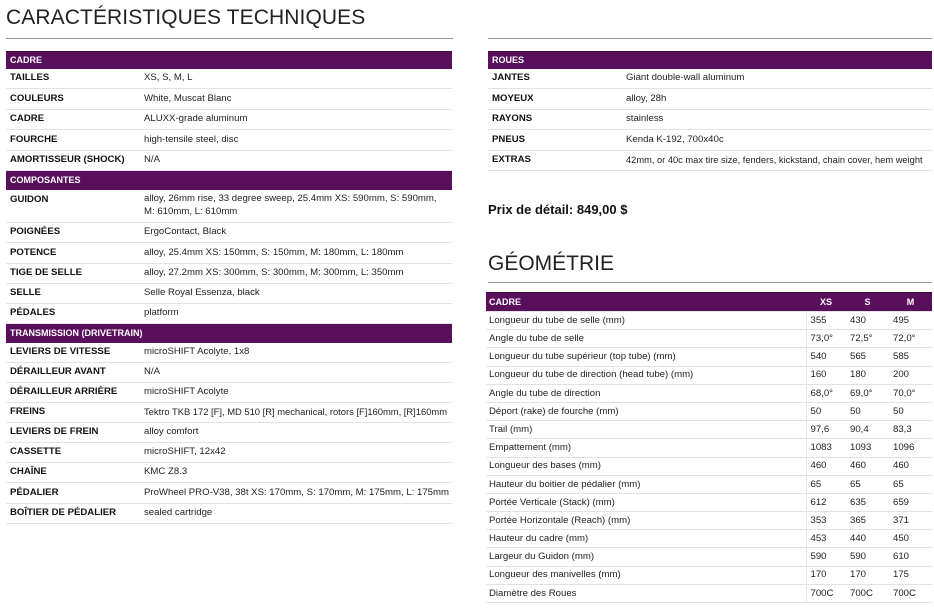  I want to click on geometry-row: Diamètre des Roues 700C 700C 700C, so click(709, 594).